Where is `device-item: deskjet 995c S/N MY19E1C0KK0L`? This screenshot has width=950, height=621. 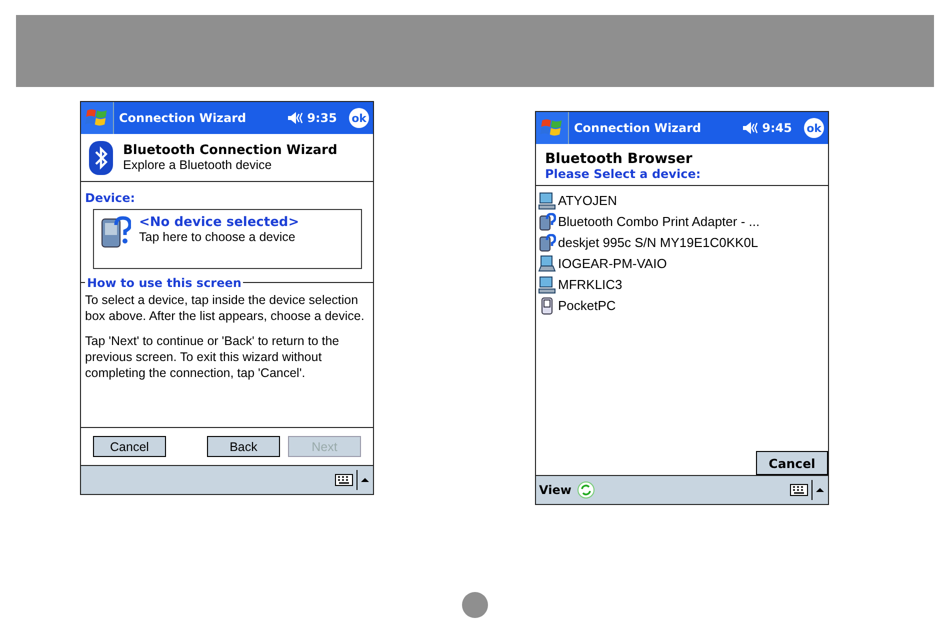
device-item: deskjet 995c S/N MY19E1C0KK0L is located at coordinates (682, 242).